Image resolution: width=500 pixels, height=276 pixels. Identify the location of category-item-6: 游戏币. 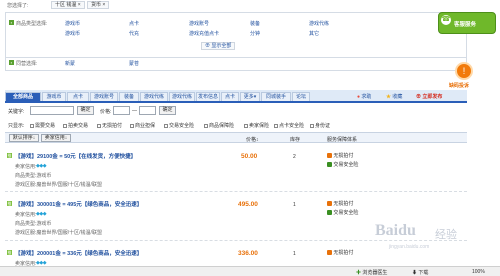
(72, 33).